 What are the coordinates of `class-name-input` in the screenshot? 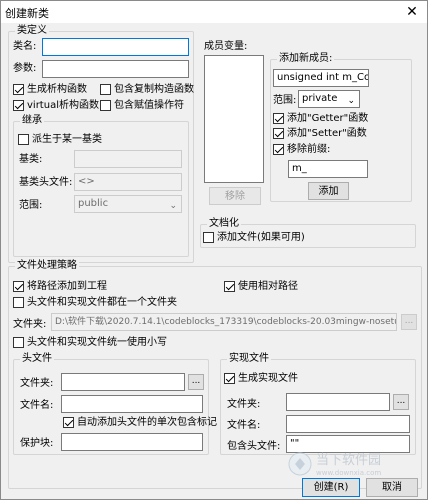 It's located at (115, 47).